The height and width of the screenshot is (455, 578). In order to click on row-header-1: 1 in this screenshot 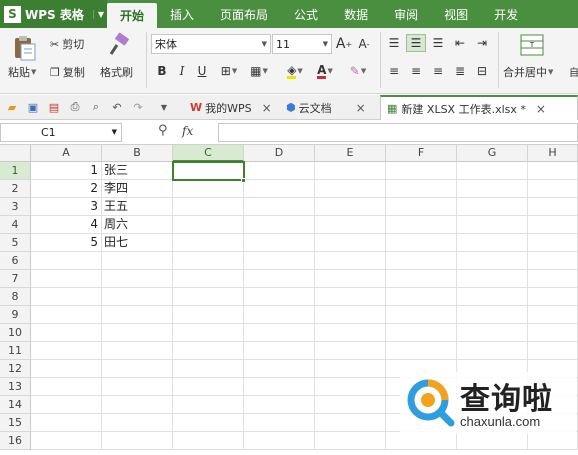, I will do `click(15, 171)`.